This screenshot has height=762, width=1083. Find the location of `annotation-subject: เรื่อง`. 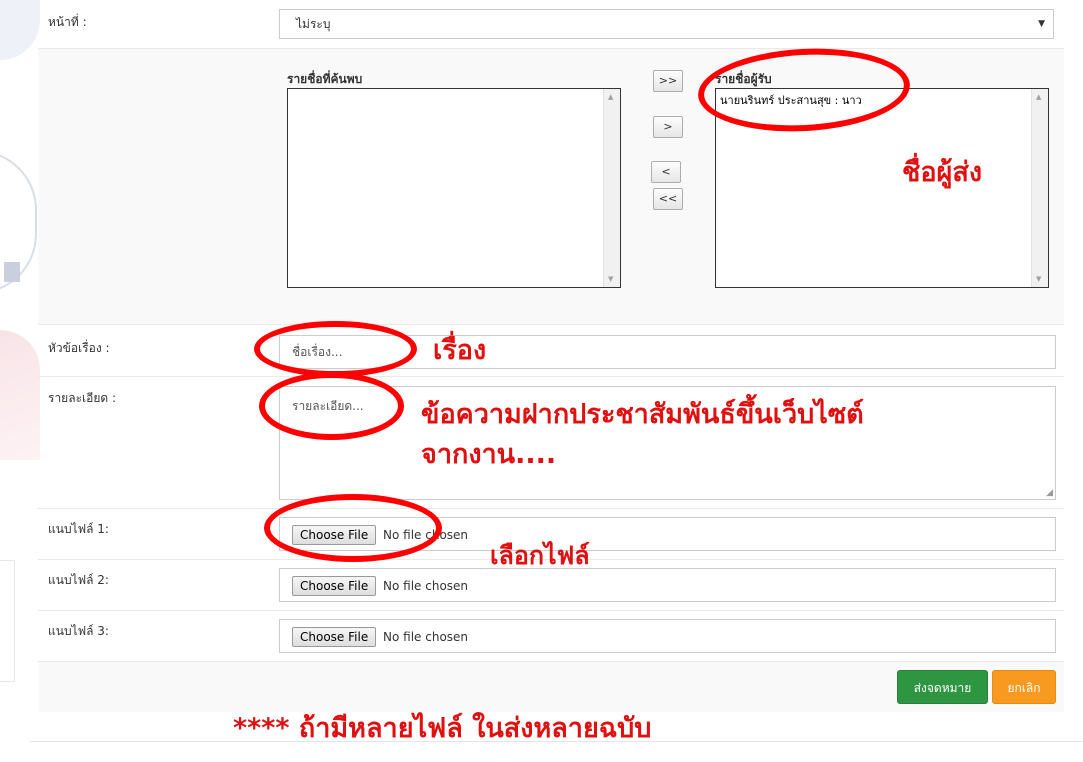

annotation-subject: เรื่อง is located at coordinates (460, 350).